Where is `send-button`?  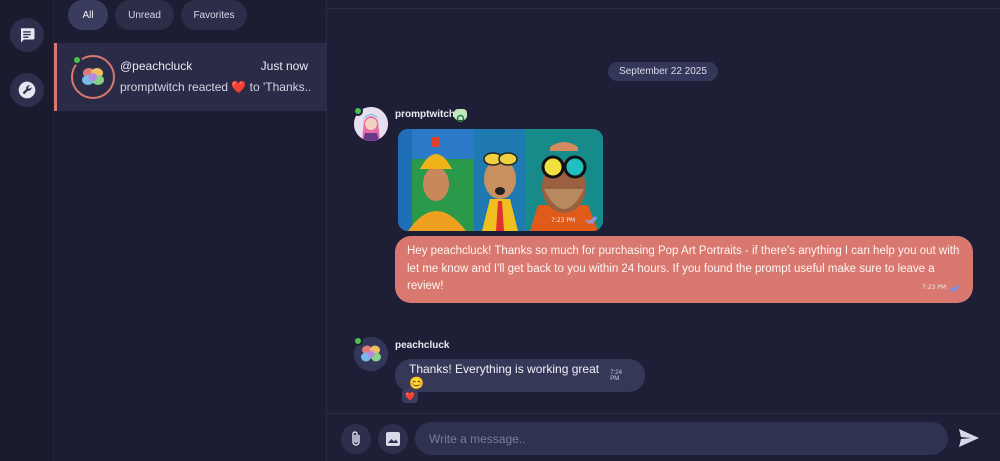
send-button is located at coordinates (970, 439).